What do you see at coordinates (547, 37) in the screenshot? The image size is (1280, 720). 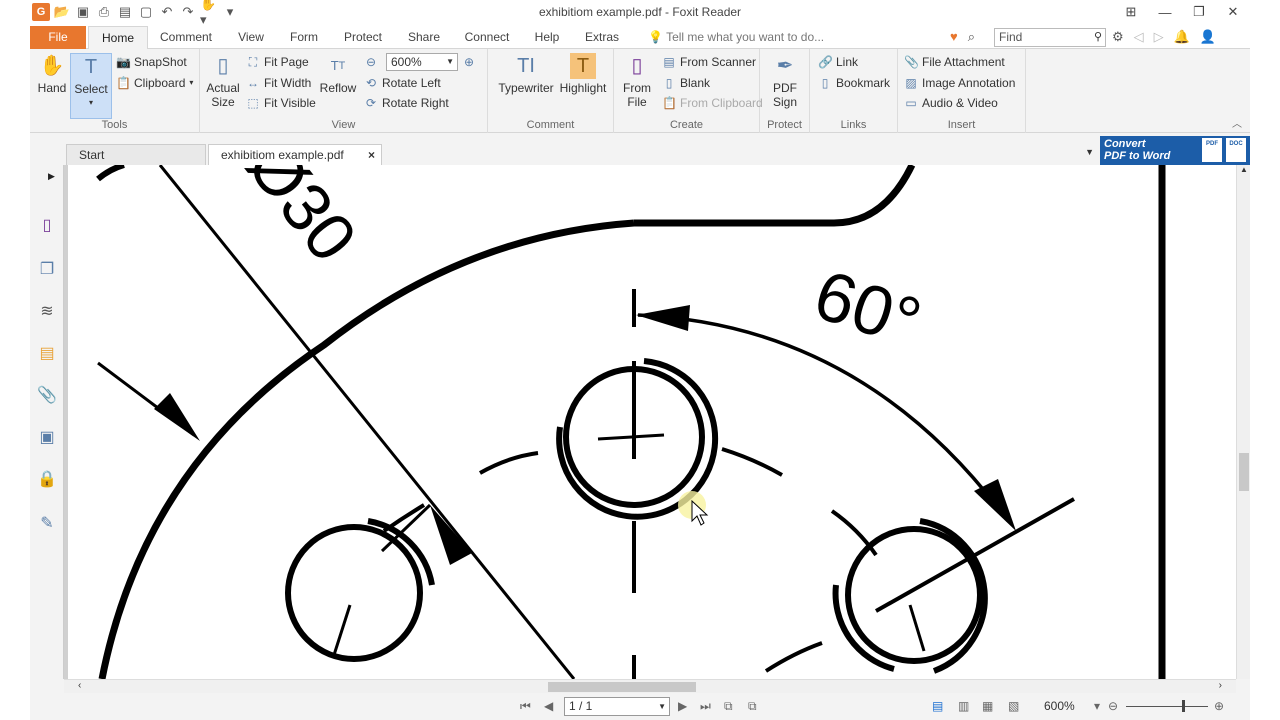 I see `tab-help: Help` at bounding box center [547, 37].